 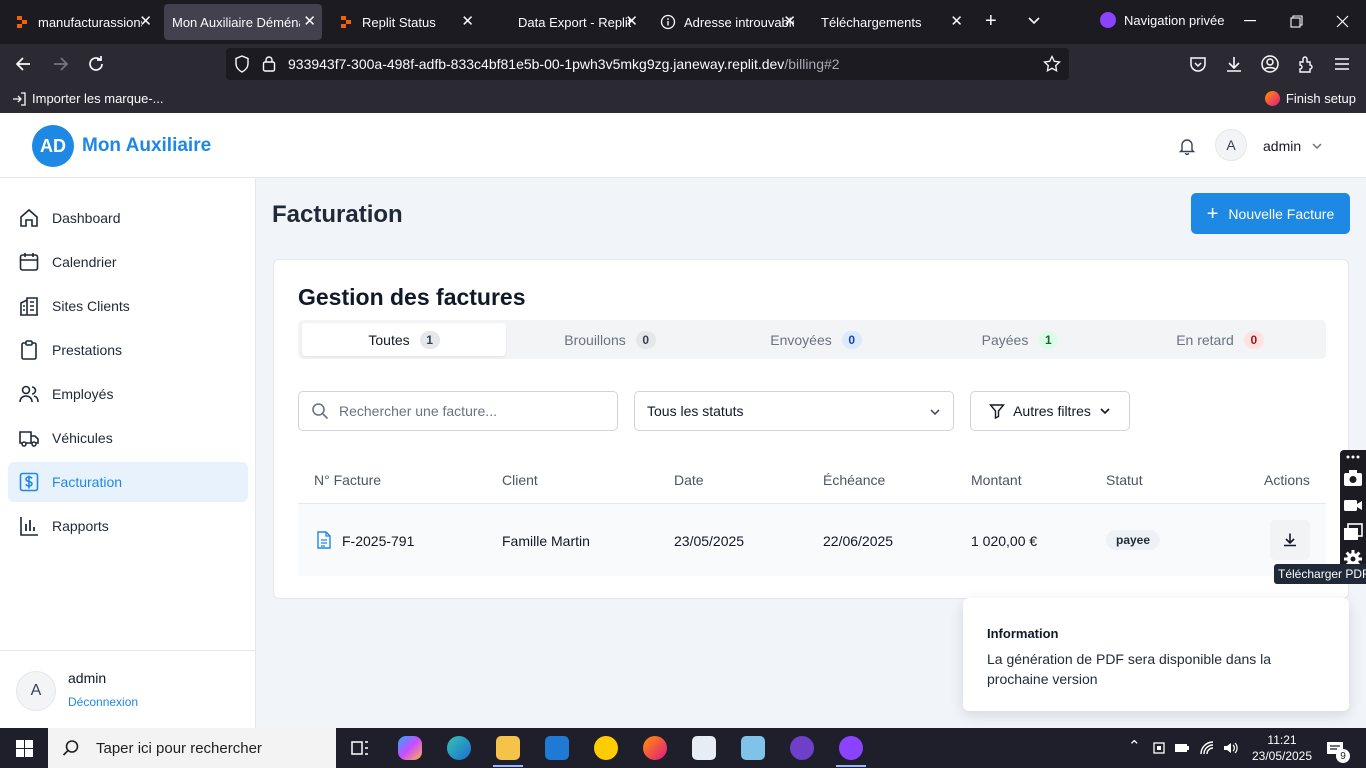 I want to click on search-box, so click(x=458, y=411).